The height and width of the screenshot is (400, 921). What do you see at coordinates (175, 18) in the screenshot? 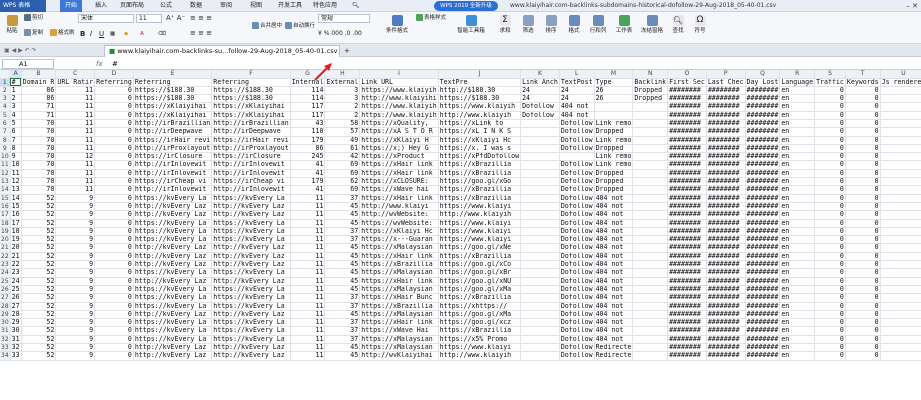
I see `font-grow-icon: A⁺ A⁻` at bounding box center [175, 18].